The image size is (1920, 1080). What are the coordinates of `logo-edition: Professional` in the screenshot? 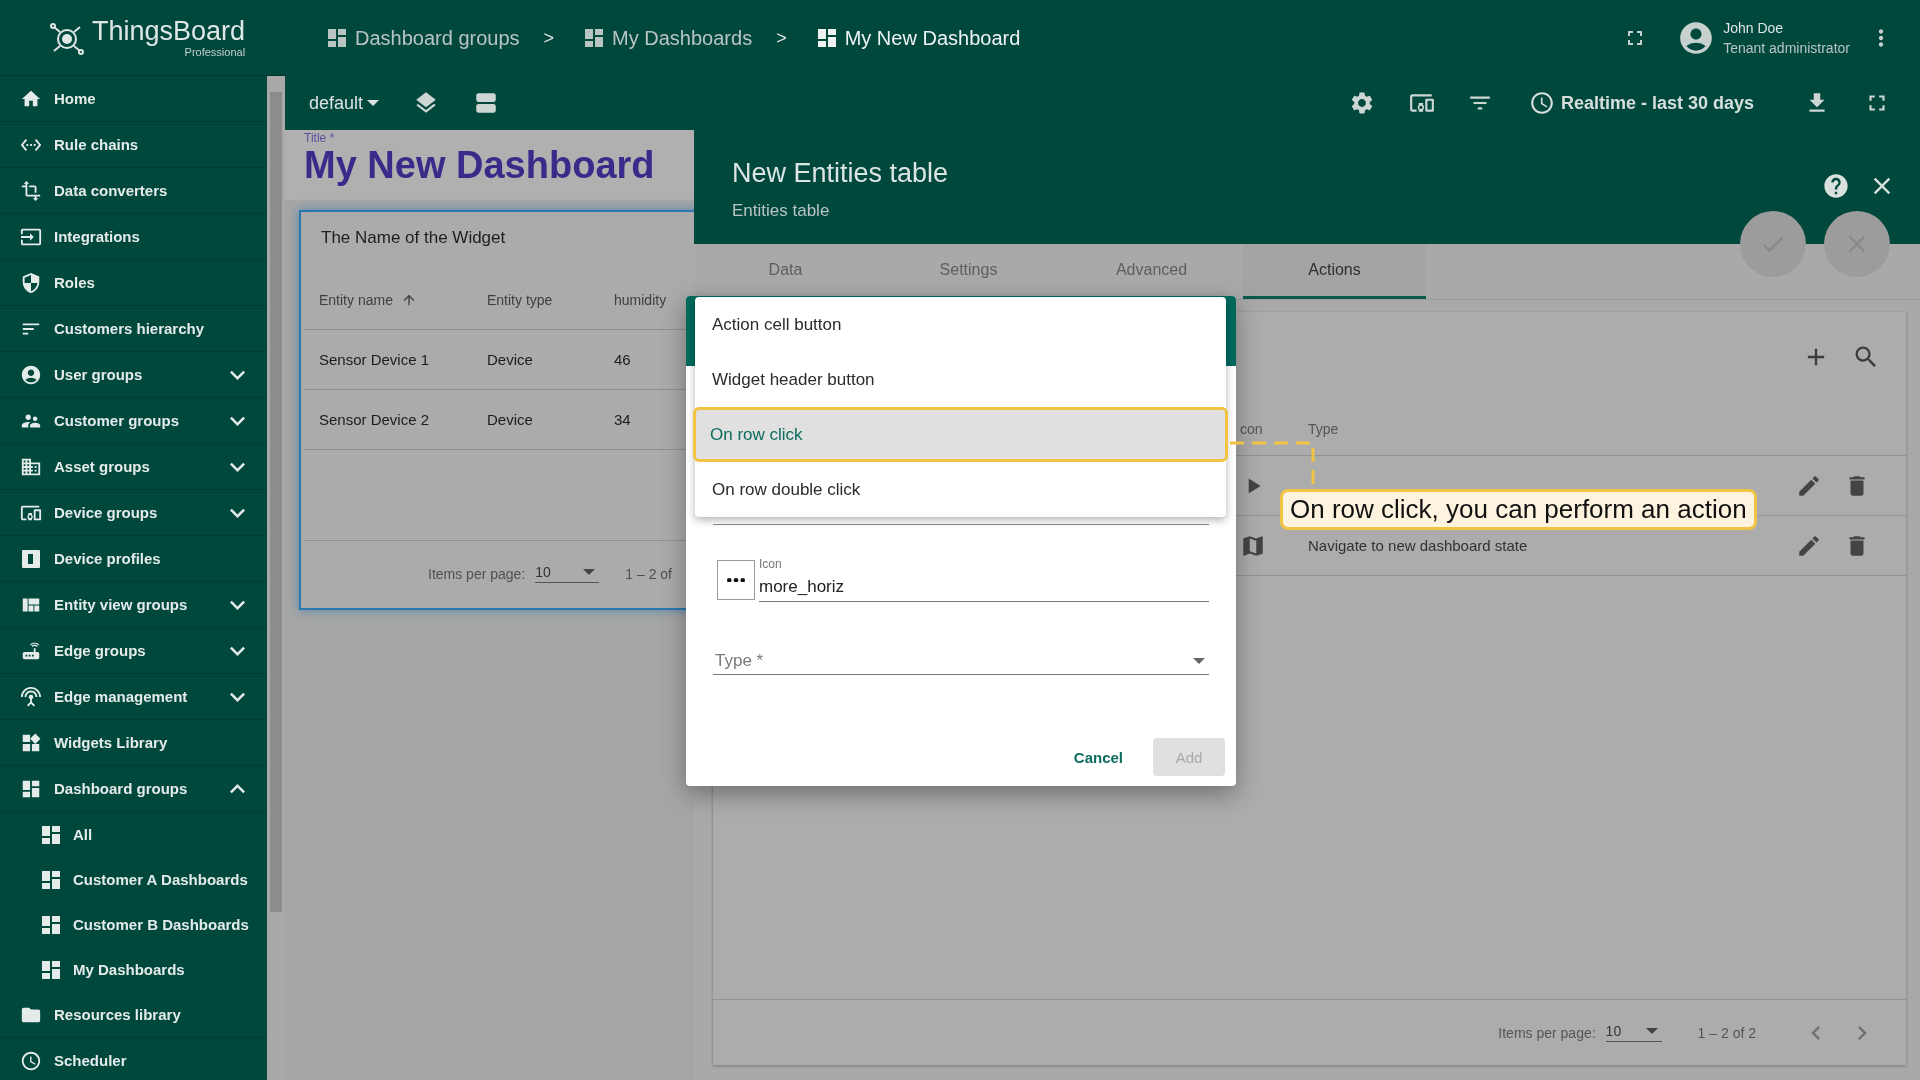 It's located at (215, 51).